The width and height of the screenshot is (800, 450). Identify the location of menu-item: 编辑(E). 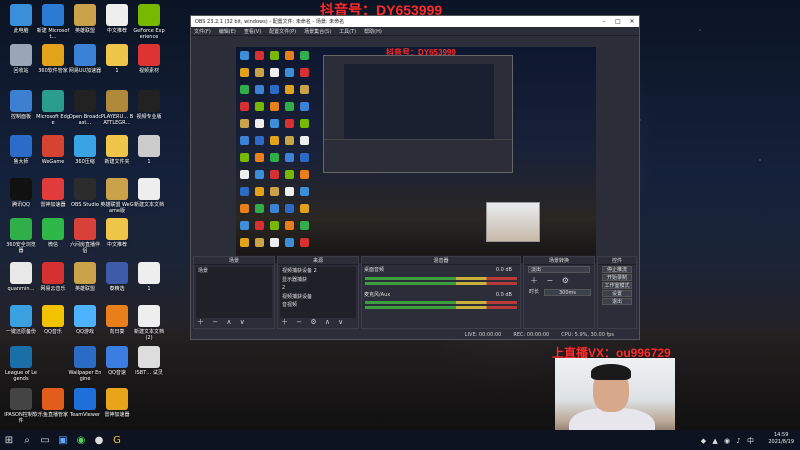
(227, 31).